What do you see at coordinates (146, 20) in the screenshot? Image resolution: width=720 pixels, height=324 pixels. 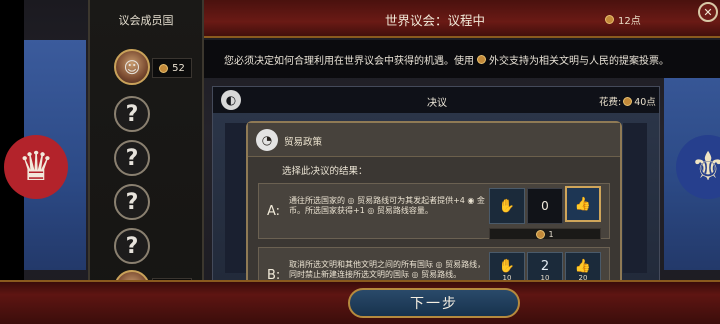 I see `sidebar-title: 议会成员国` at bounding box center [146, 20].